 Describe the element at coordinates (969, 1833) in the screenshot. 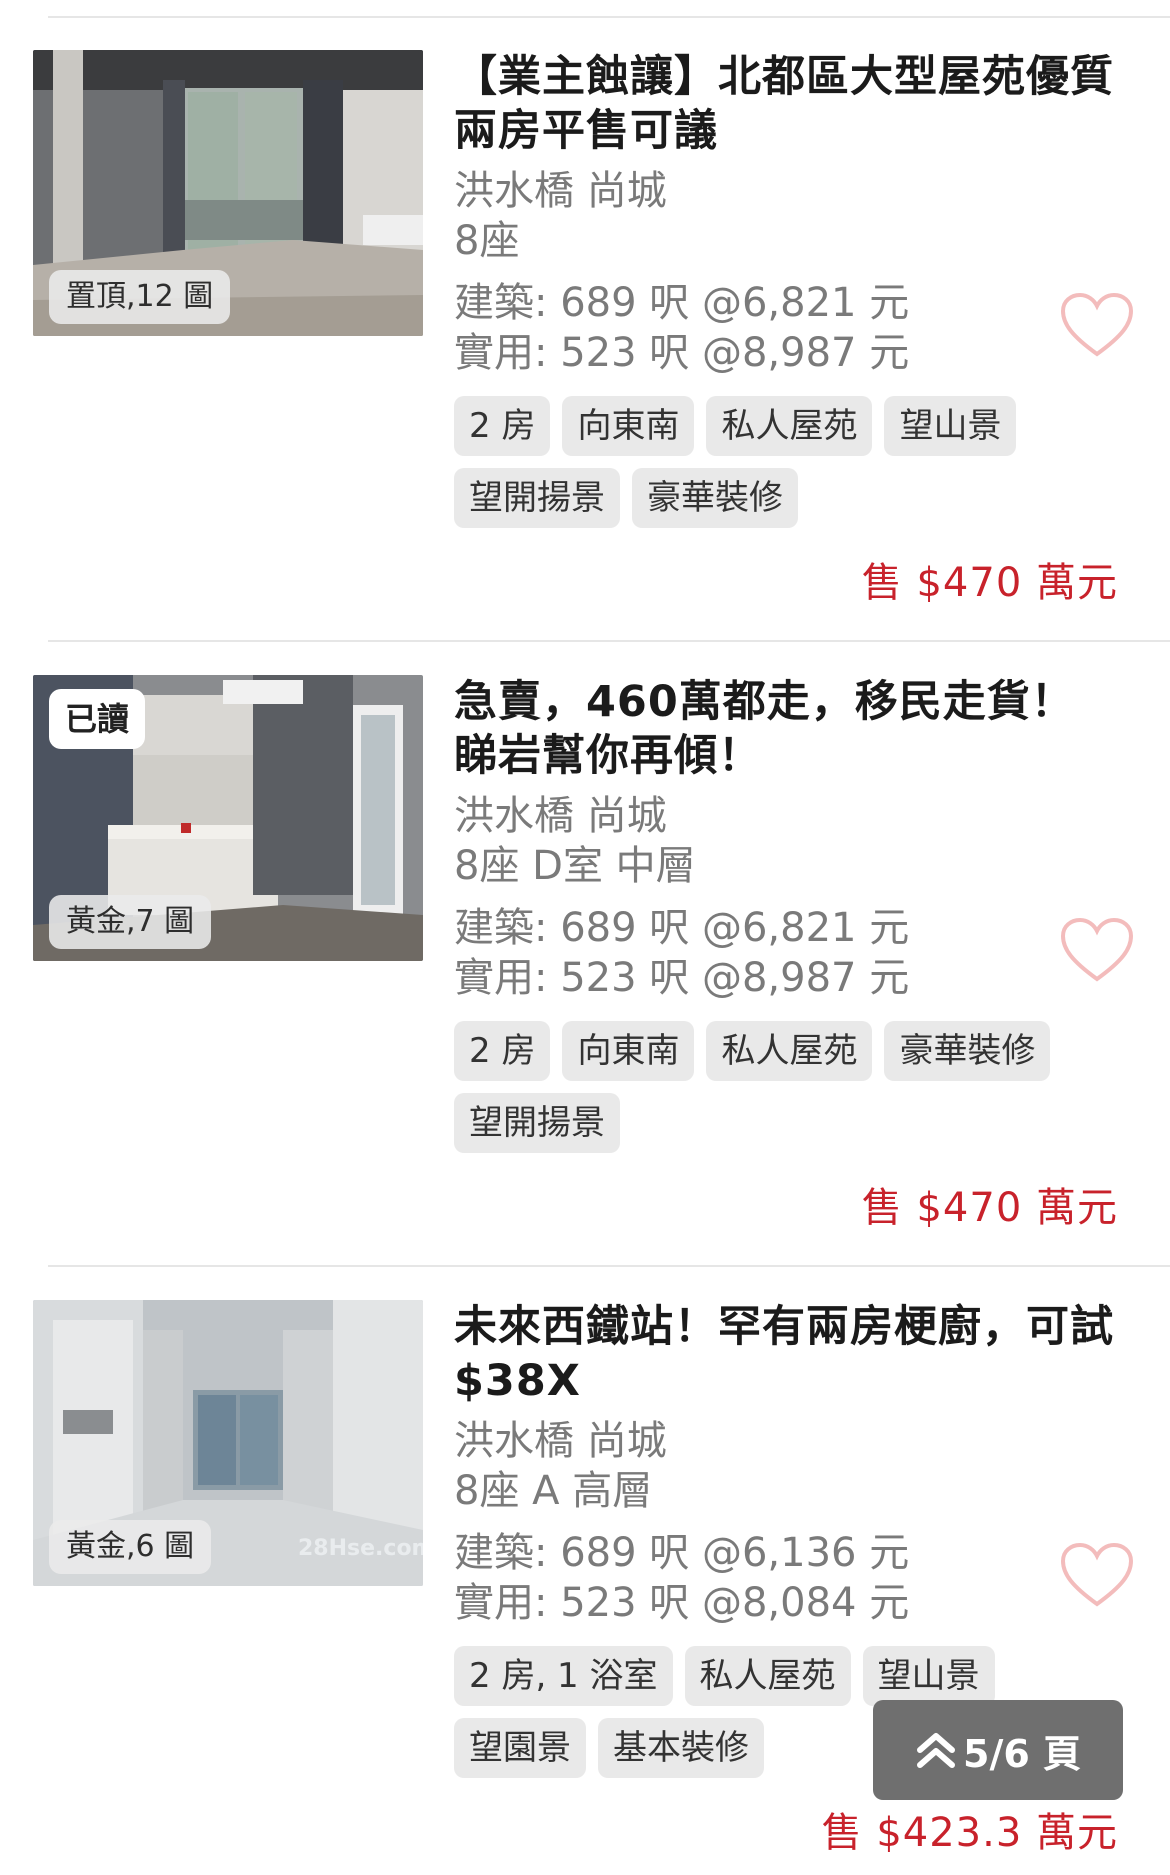

I see `listing-price: 售 $423.3 萬元` at that location.